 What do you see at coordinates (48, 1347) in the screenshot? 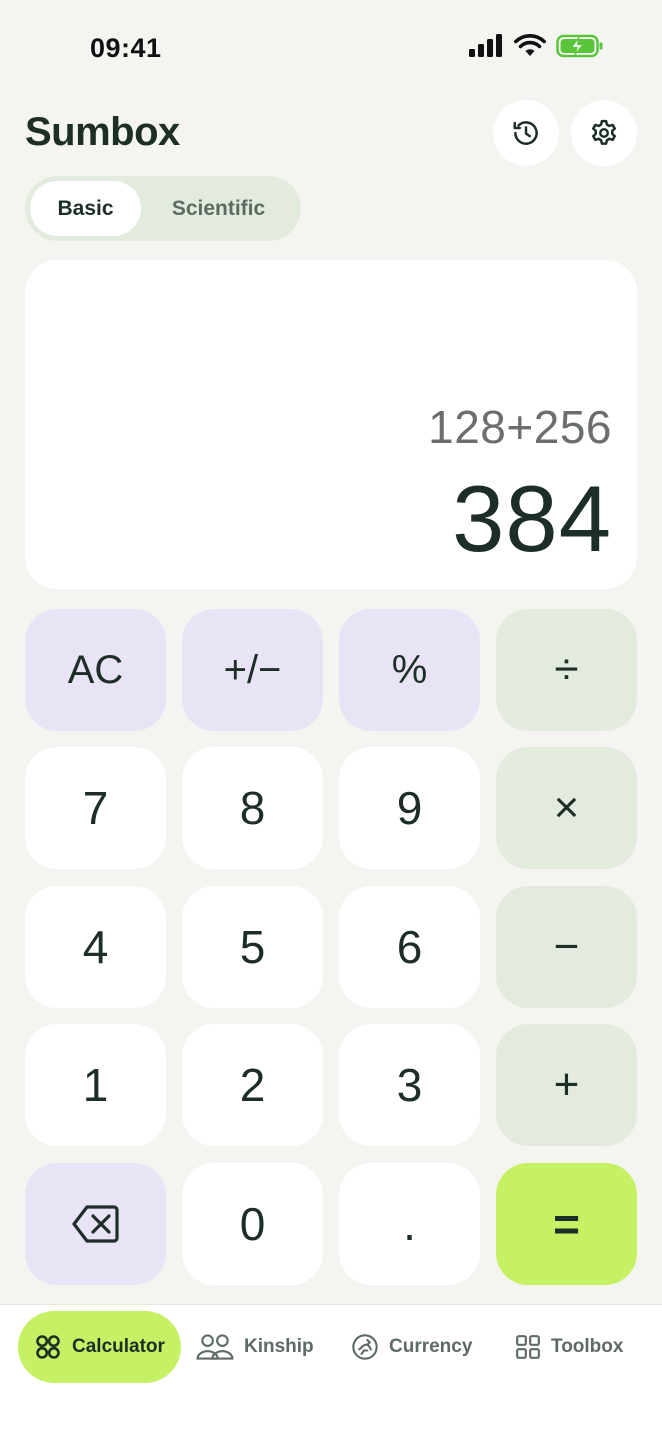
I see `calculator-grid-icon` at bounding box center [48, 1347].